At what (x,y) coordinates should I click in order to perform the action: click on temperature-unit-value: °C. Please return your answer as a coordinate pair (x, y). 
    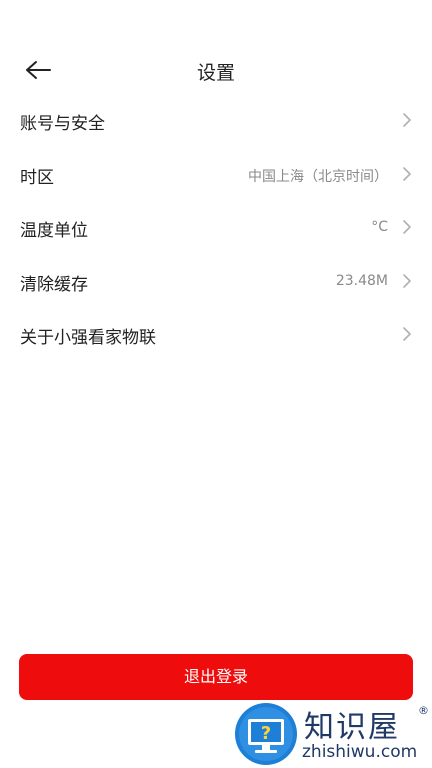
    Looking at the image, I should click on (379, 227).